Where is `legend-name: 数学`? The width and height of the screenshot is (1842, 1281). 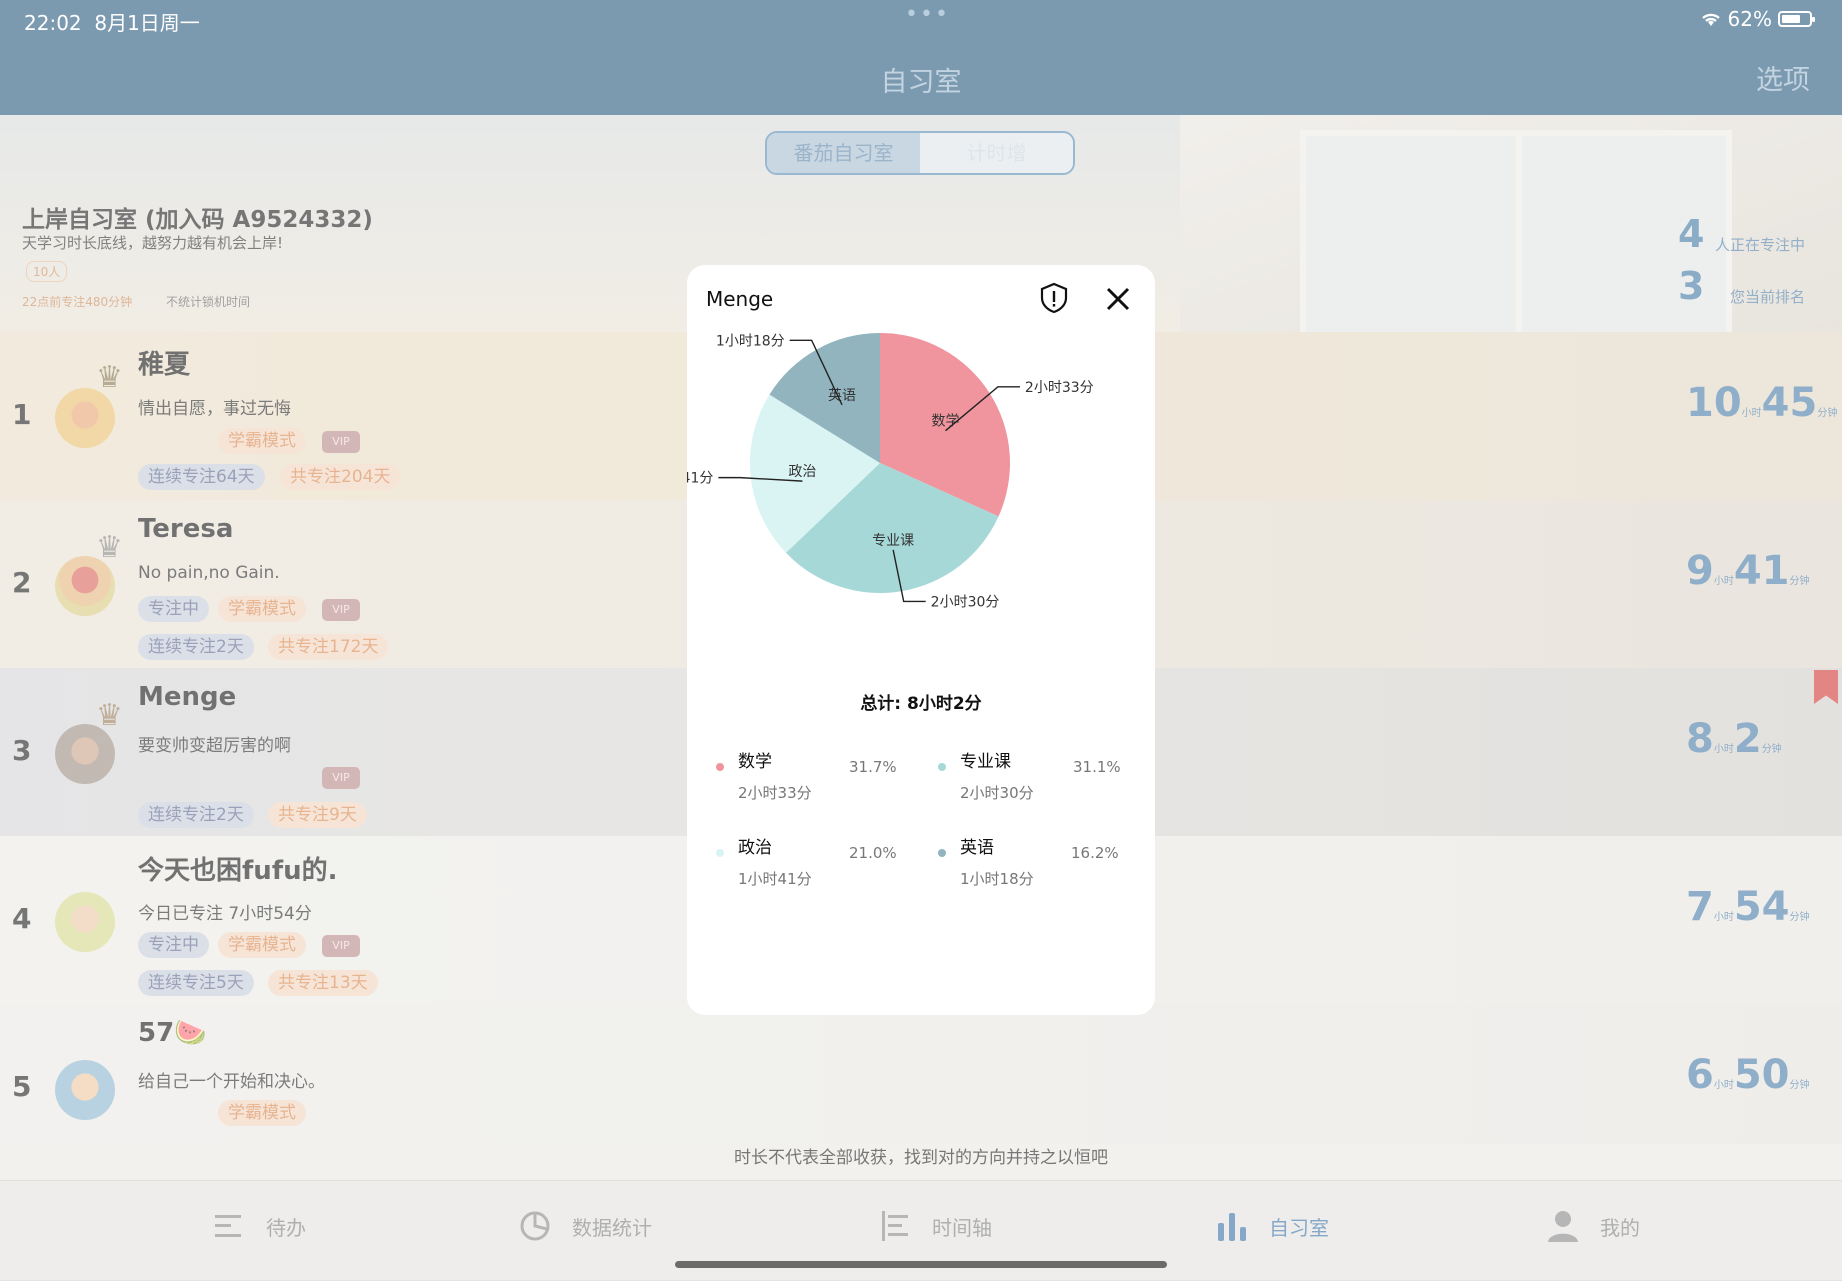
legend-name: 数学 is located at coordinates (755, 762).